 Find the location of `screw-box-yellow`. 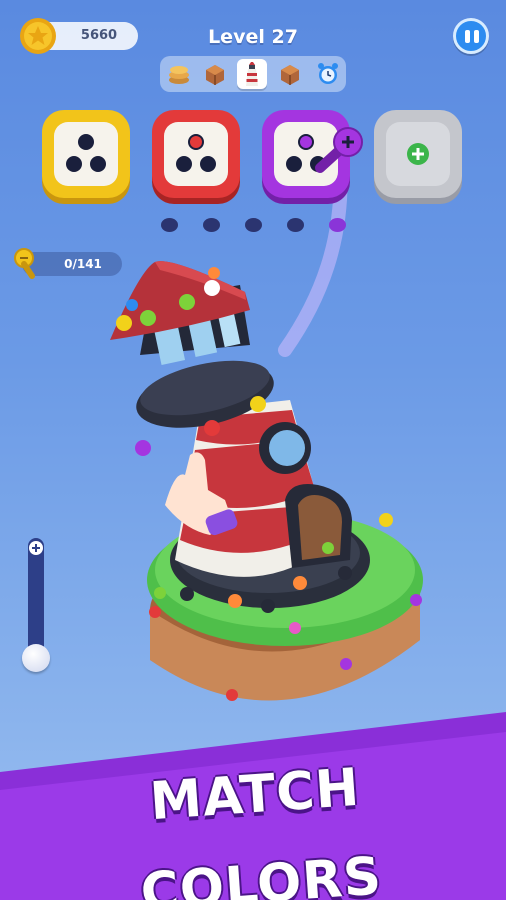

screw-box-yellow is located at coordinates (86, 154).